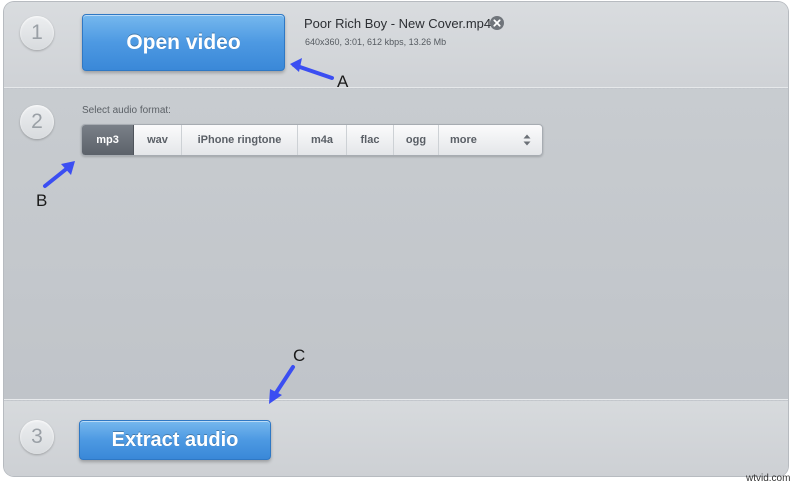 This screenshot has width=800, height=489. Describe the element at coordinates (768, 478) in the screenshot. I see `watermark: wtvid.com` at that location.